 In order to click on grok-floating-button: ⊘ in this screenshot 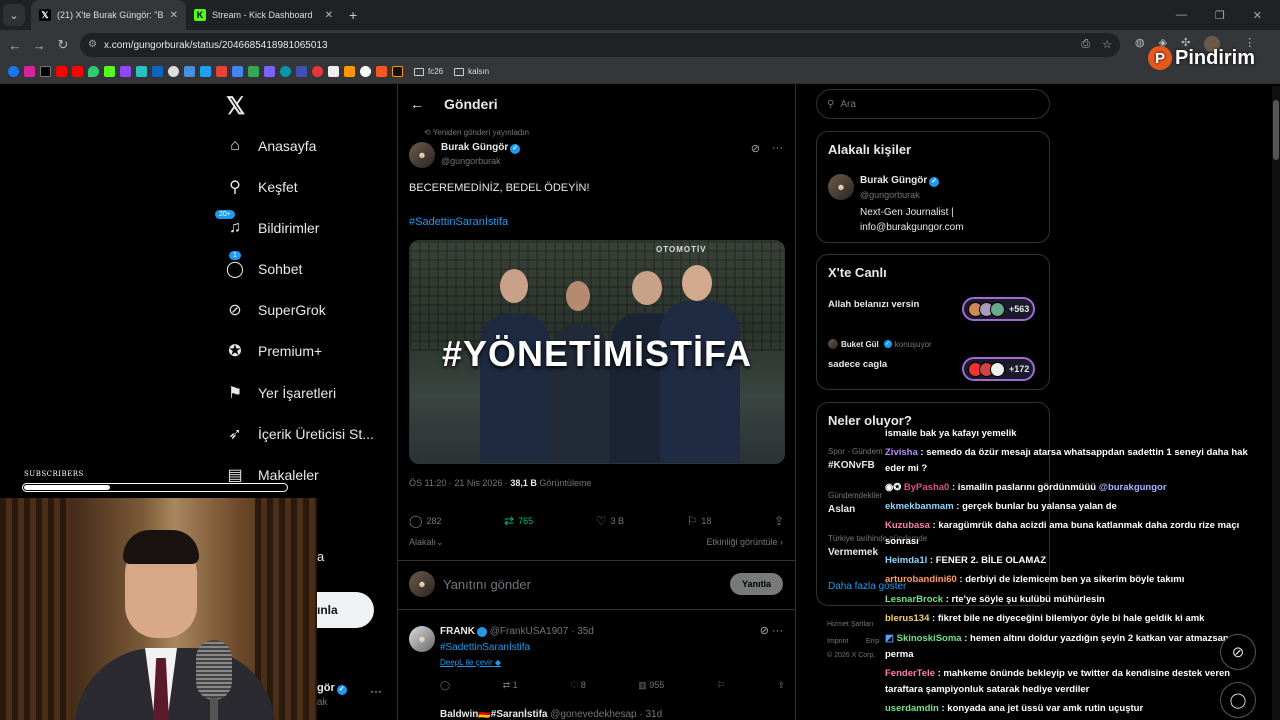, I will do `click(1238, 652)`.